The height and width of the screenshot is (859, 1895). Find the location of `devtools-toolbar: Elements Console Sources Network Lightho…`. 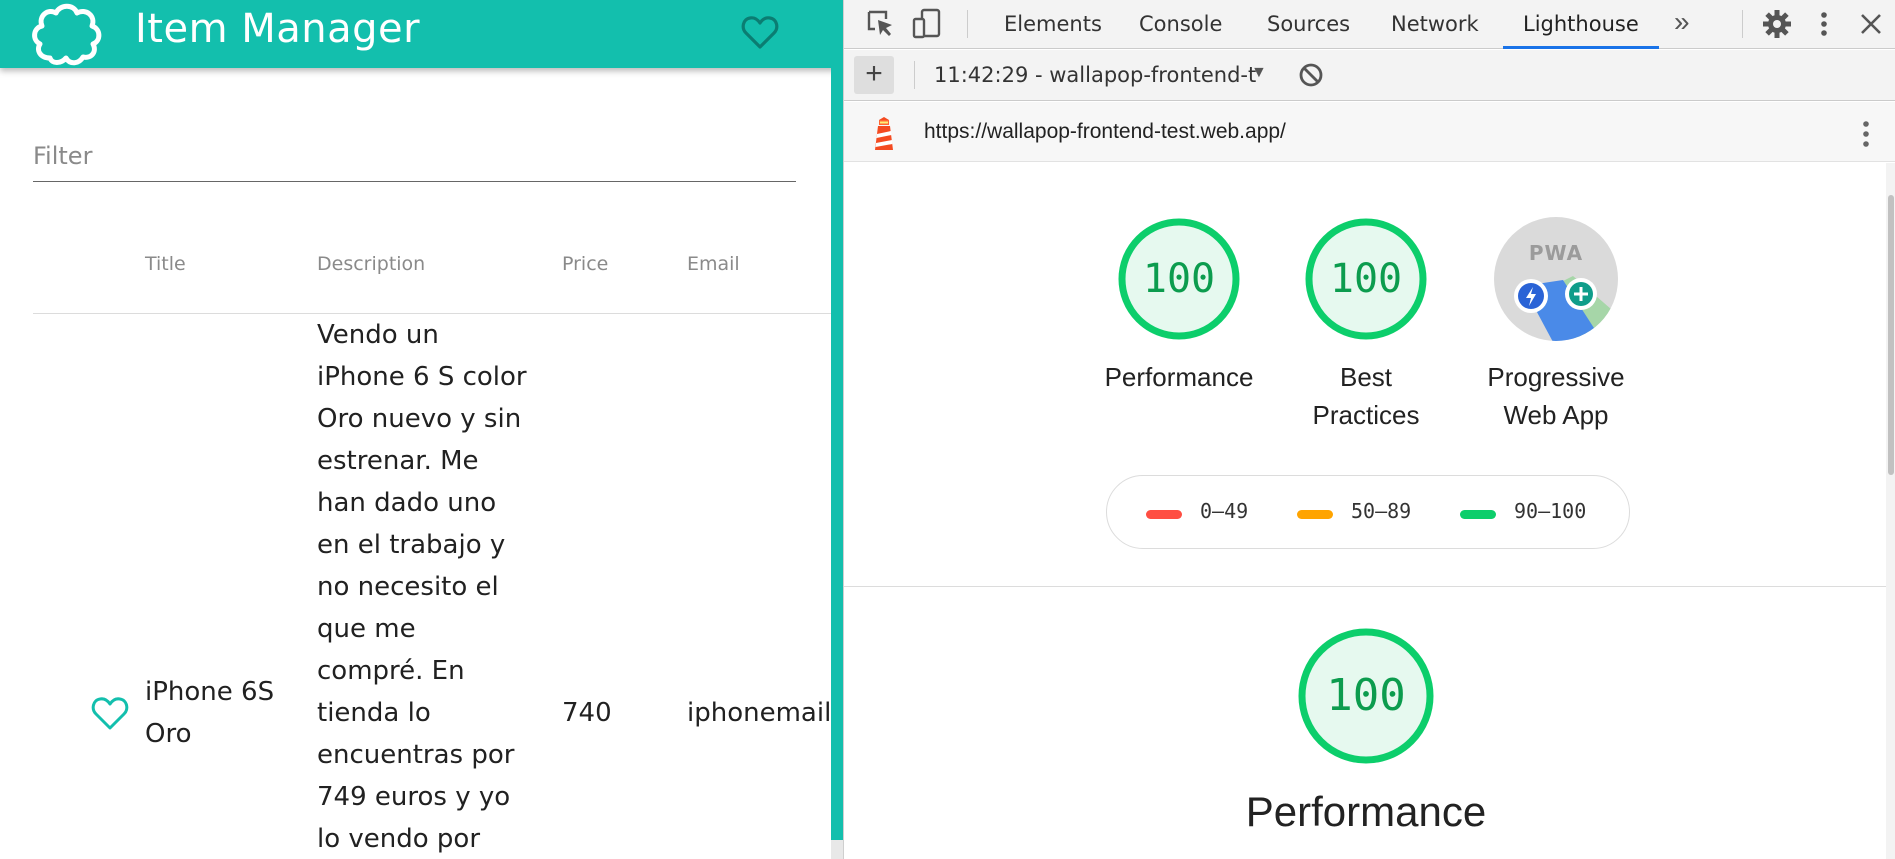

devtools-toolbar: Elements Console Sources Network Lightho… is located at coordinates (1369, 24).